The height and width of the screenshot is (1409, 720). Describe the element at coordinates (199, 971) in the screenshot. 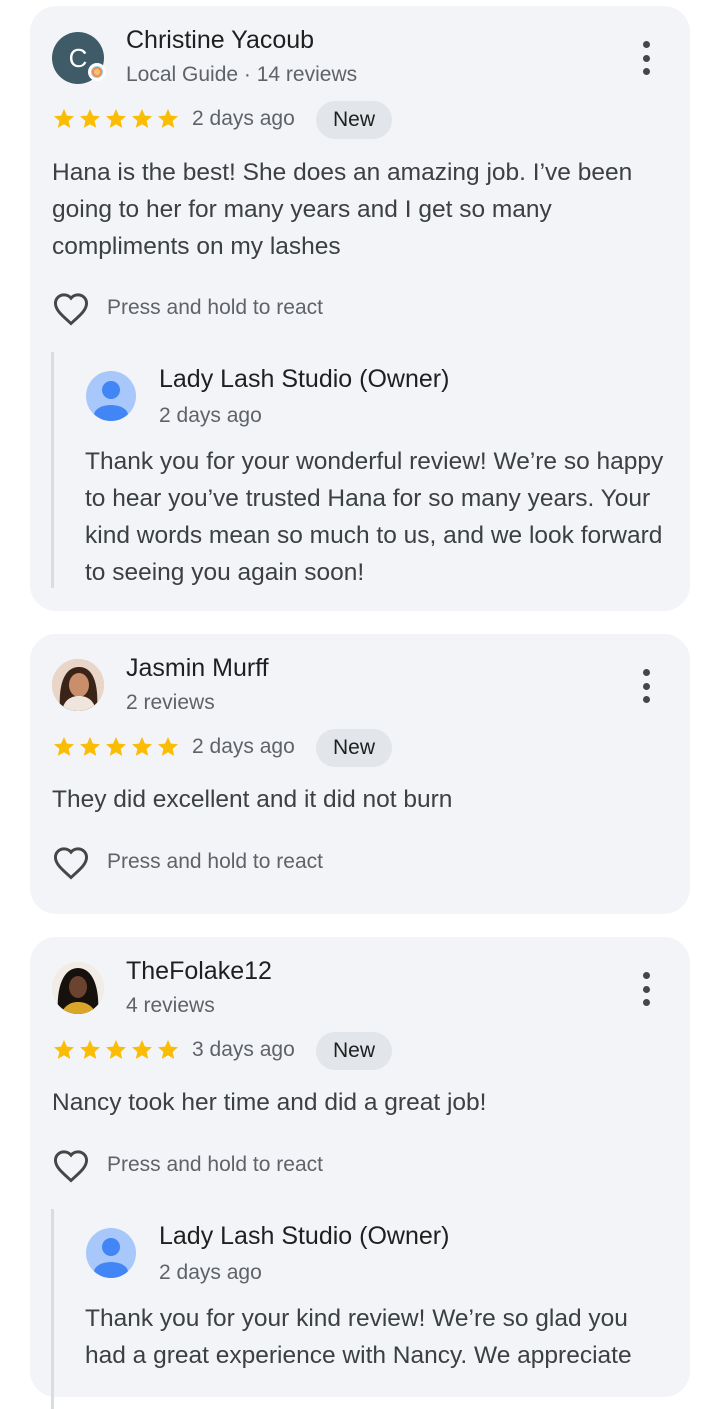

I see `reviewer-name: TheFolake12` at that location.